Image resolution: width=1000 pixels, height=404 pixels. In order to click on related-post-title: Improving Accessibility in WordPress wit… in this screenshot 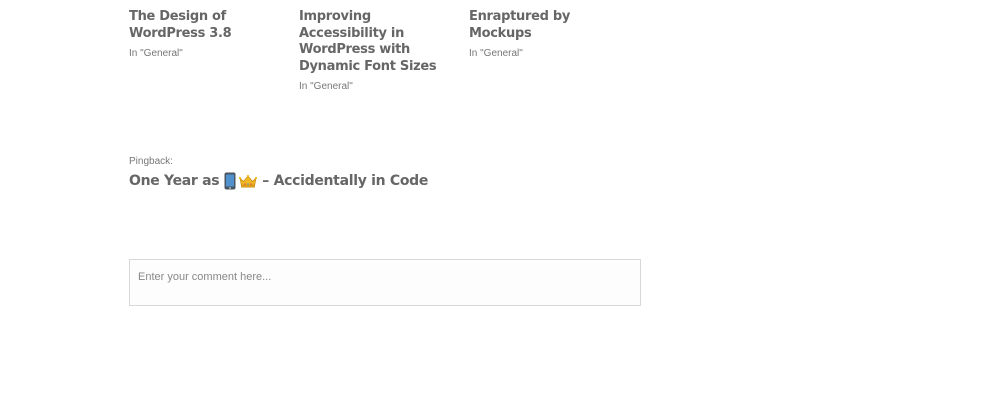, I will do `click(379, 42)`.